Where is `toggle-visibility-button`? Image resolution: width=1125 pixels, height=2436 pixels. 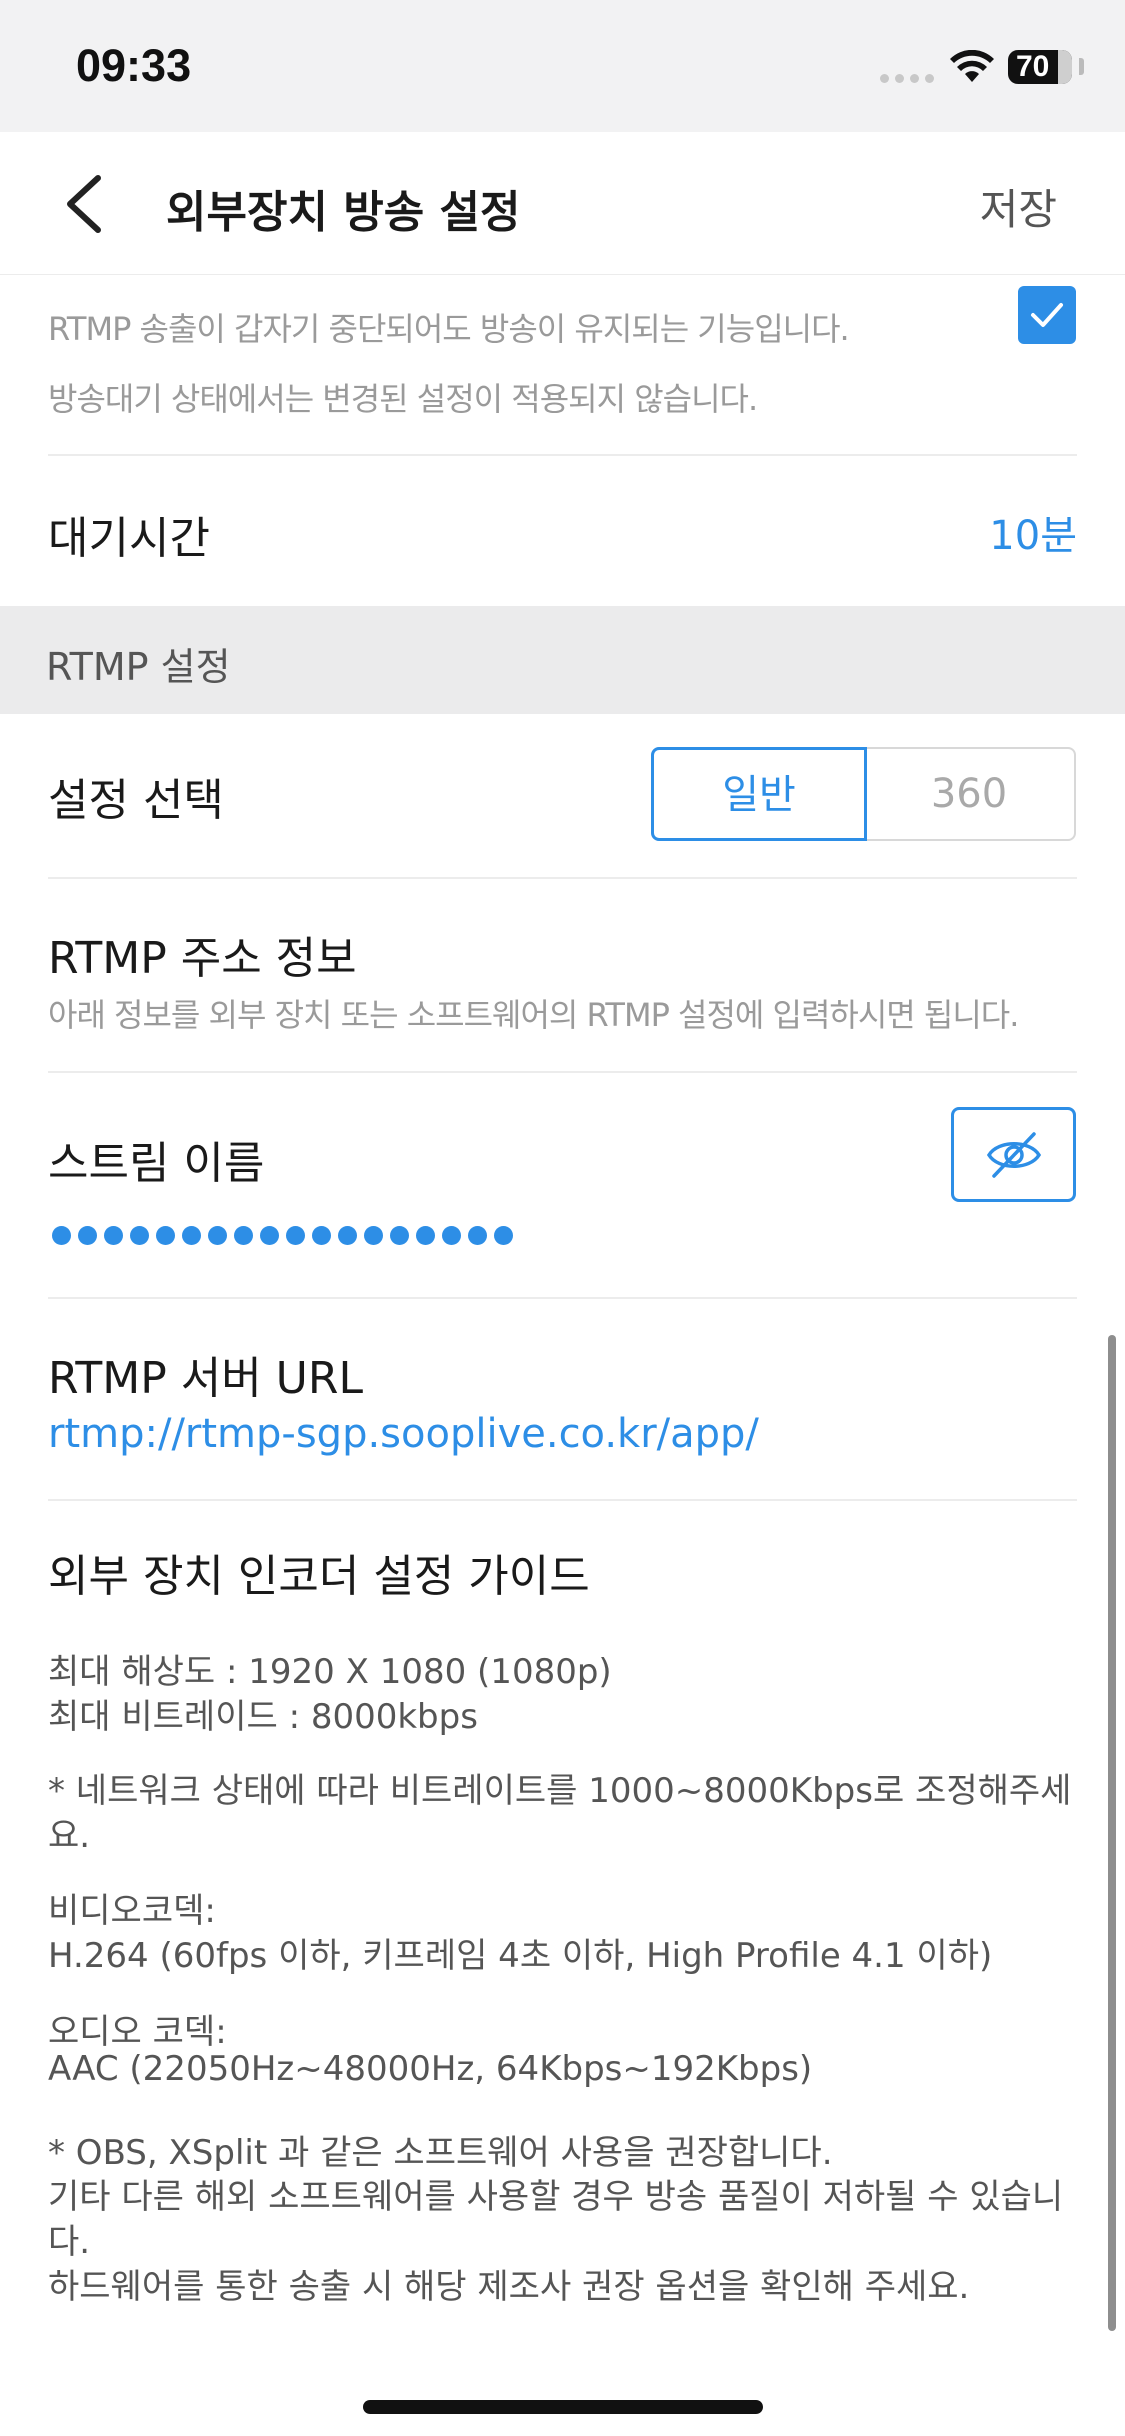 toggle-visibility-button is located at coordinates (1013, 1154).